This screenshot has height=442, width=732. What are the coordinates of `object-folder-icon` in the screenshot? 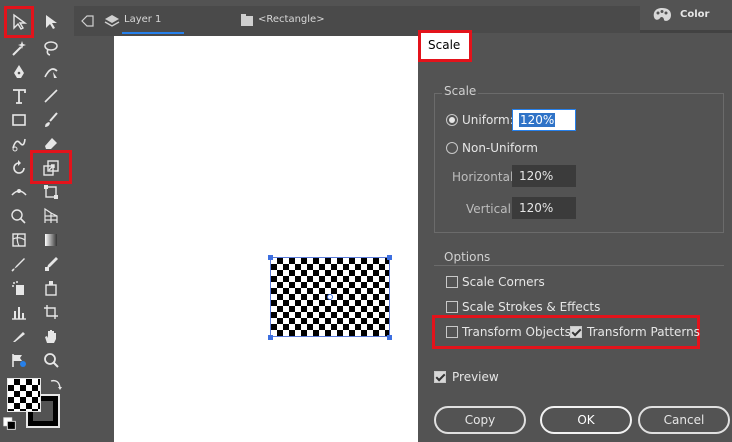 It's located at (247, 20).